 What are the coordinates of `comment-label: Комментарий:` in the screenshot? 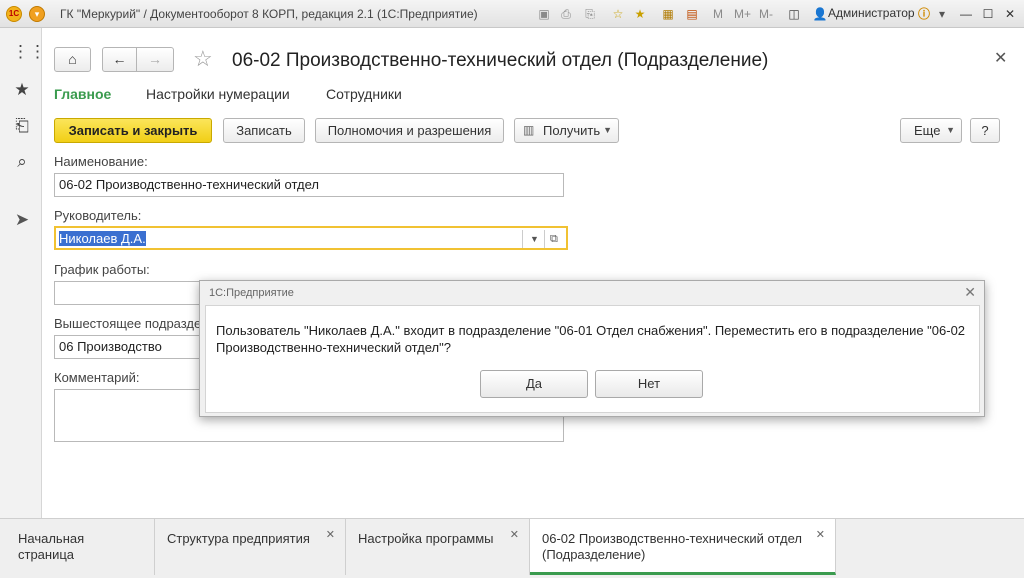 It's located at (97, 377).